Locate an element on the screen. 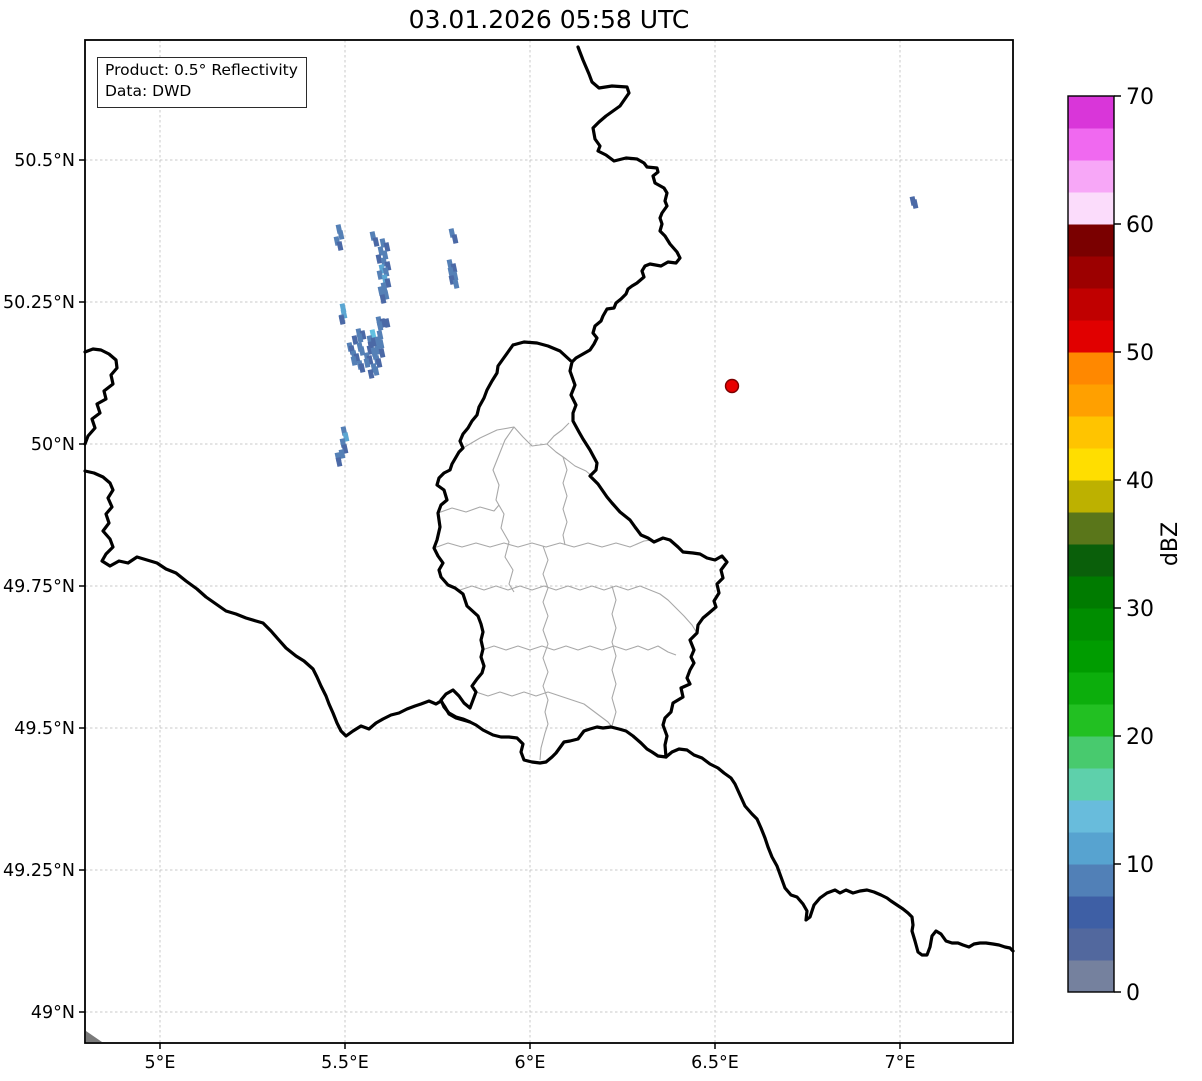  y-tick-label: 49°N is located at coordinates (53, 1013).